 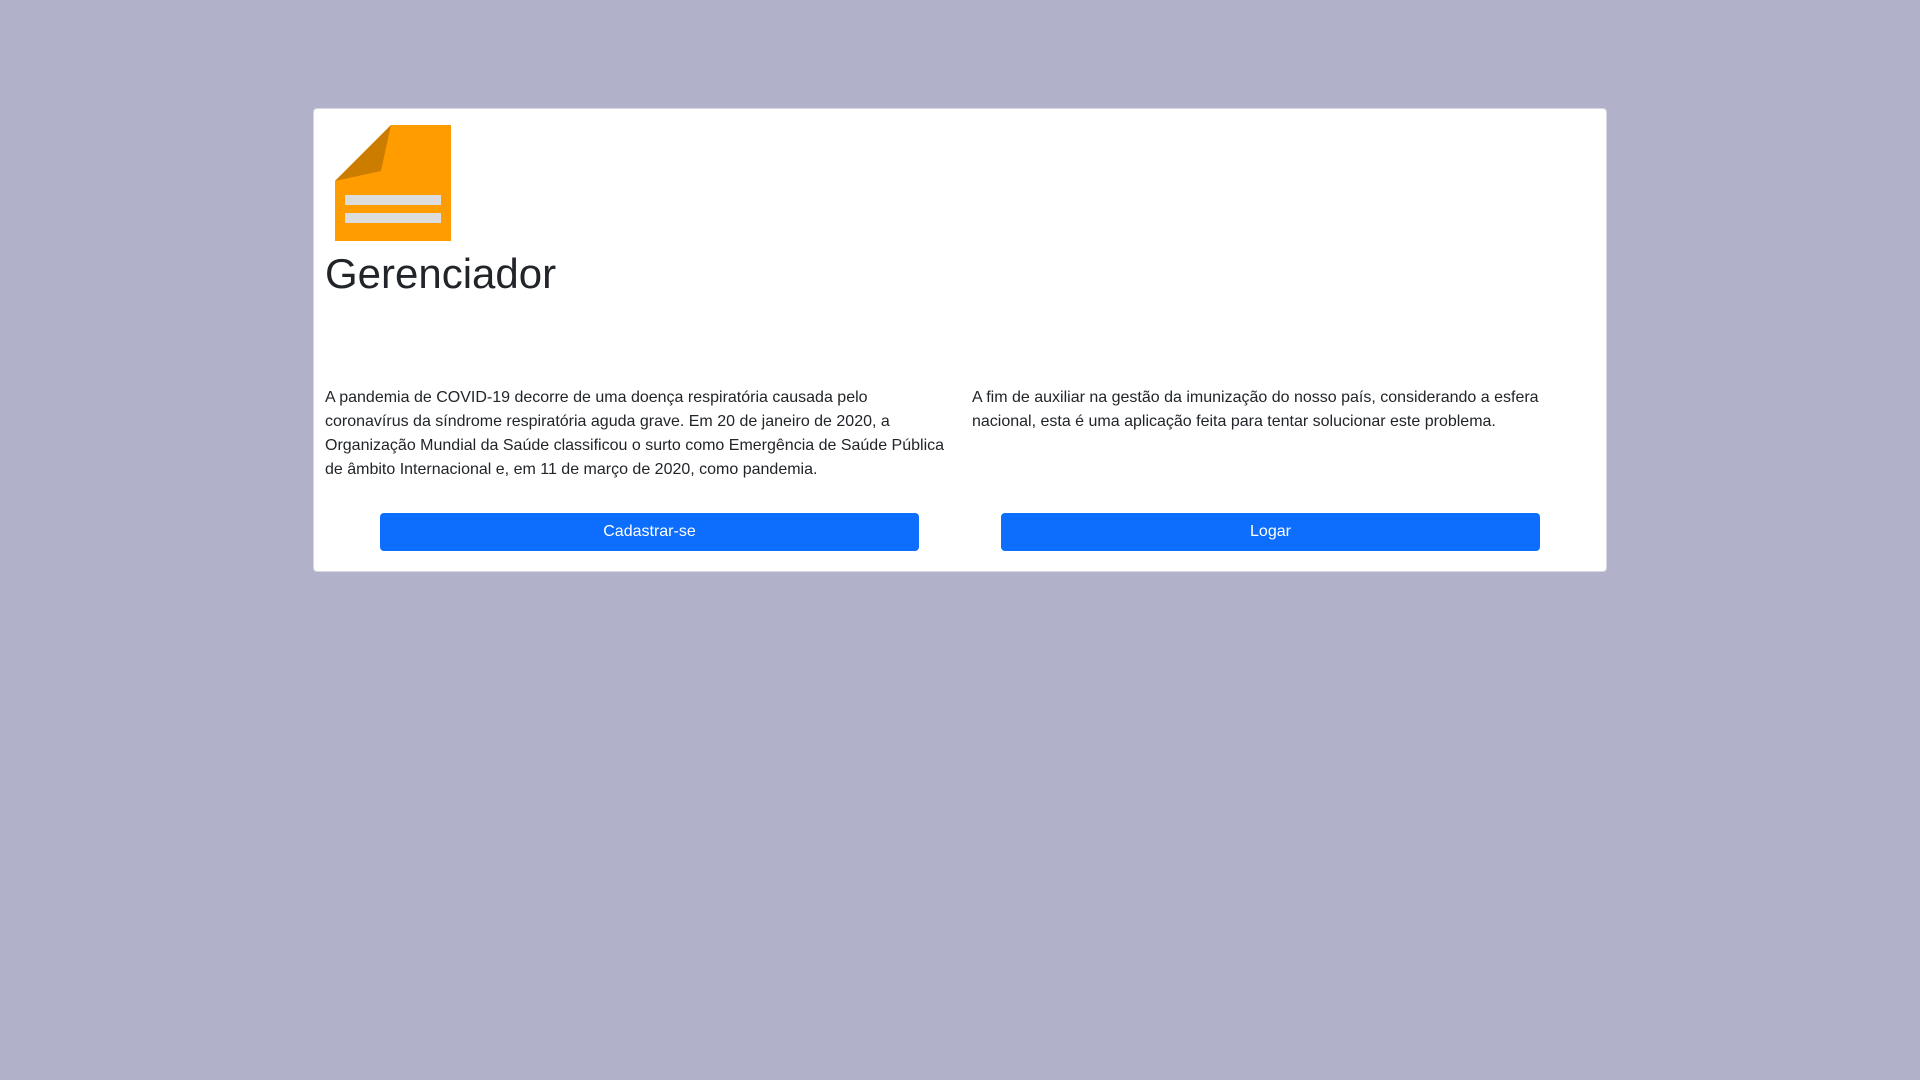 I want to click on login-button: Logar, so click(x=1270, y=532).